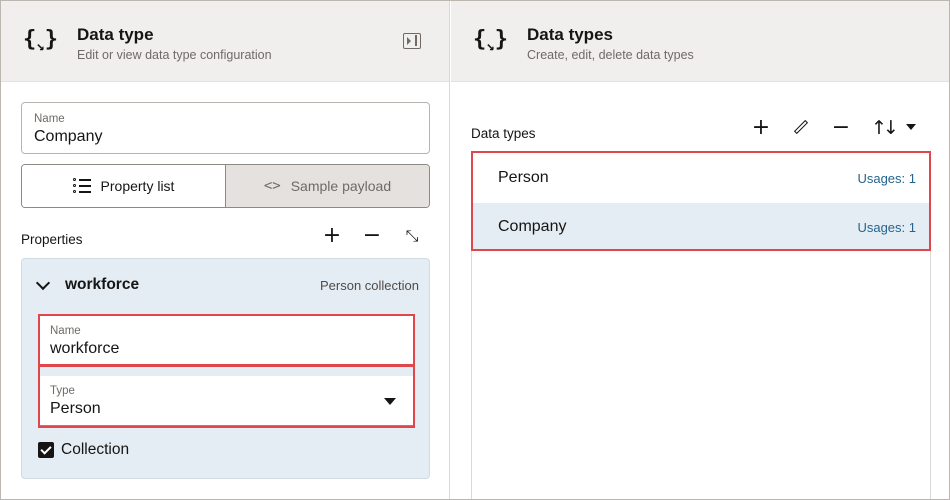 The width and height of the screenshot is (950, 500). I want to click on sort-button: ↑↓, so click(885, 128).